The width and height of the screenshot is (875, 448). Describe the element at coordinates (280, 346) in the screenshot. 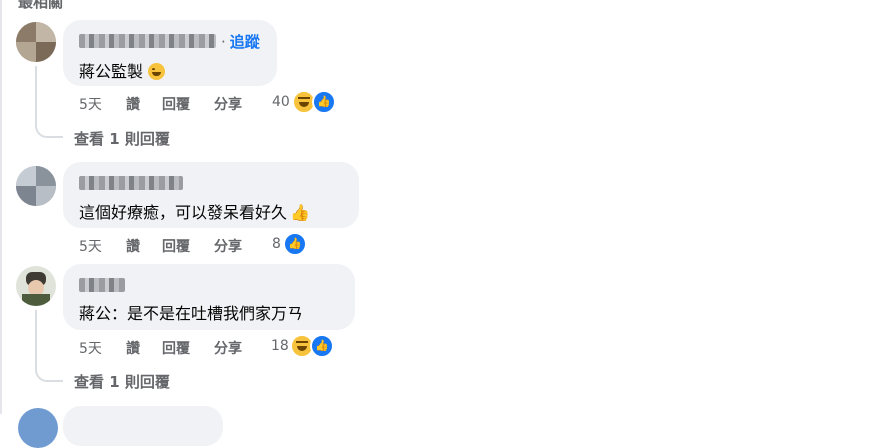

I see `reaction-count: 18` at that location.